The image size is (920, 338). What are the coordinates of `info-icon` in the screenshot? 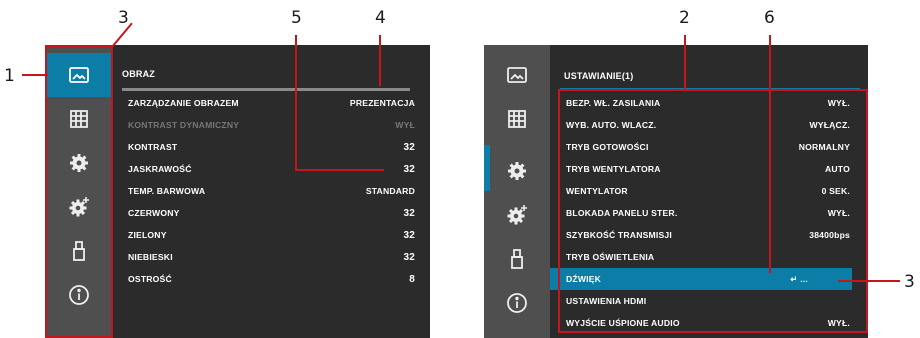 It's located at (517, 303).